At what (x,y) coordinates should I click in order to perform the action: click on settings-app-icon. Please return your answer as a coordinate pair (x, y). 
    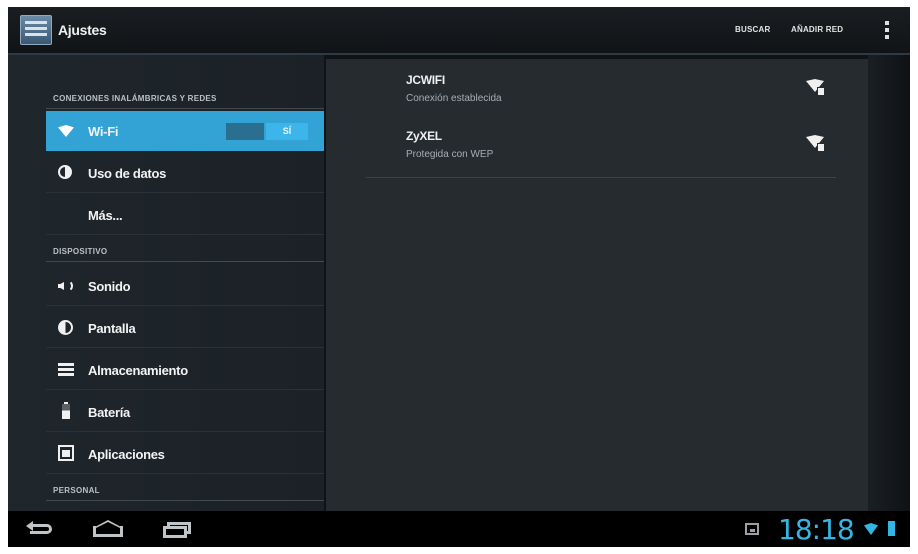
    Looking at the image, I should click on (36, 30).